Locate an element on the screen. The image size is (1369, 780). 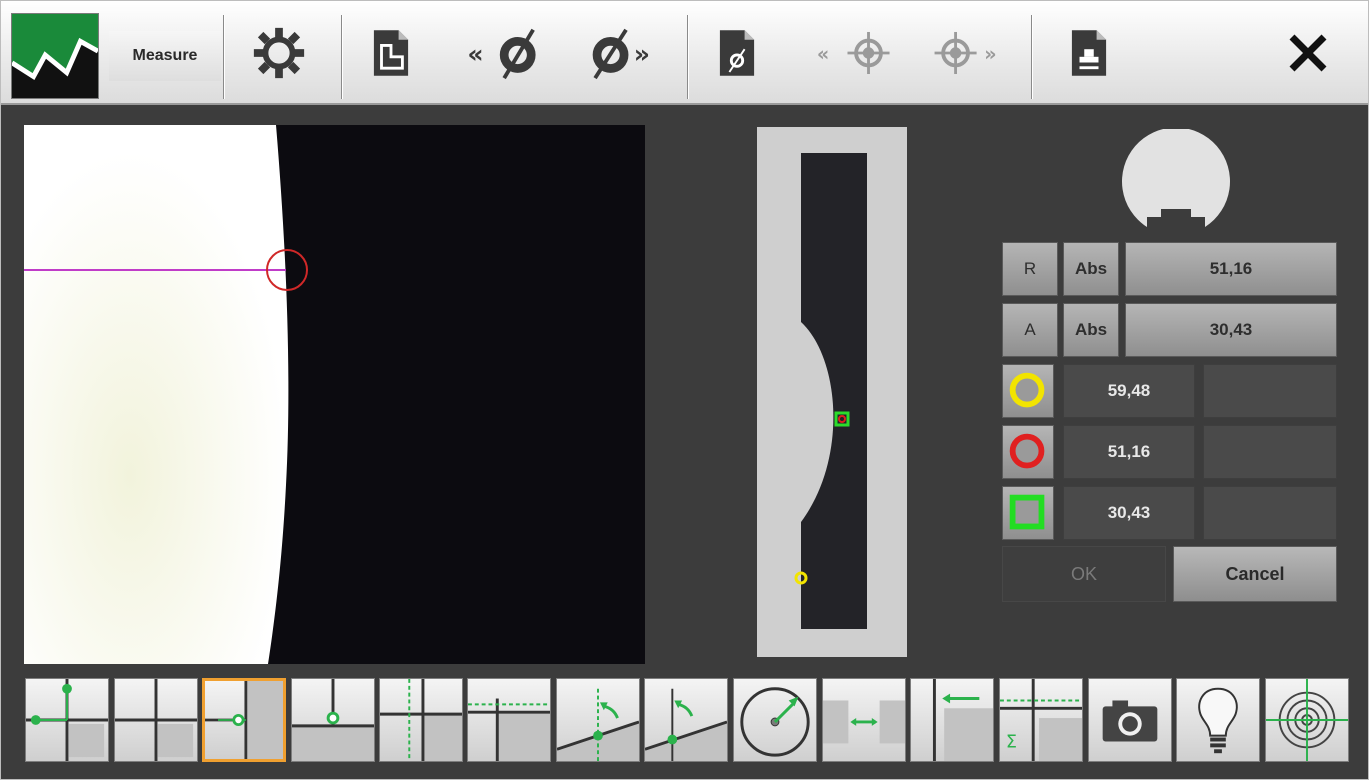
a-value-field: 30,43 is located at coordinates (1231, 330).